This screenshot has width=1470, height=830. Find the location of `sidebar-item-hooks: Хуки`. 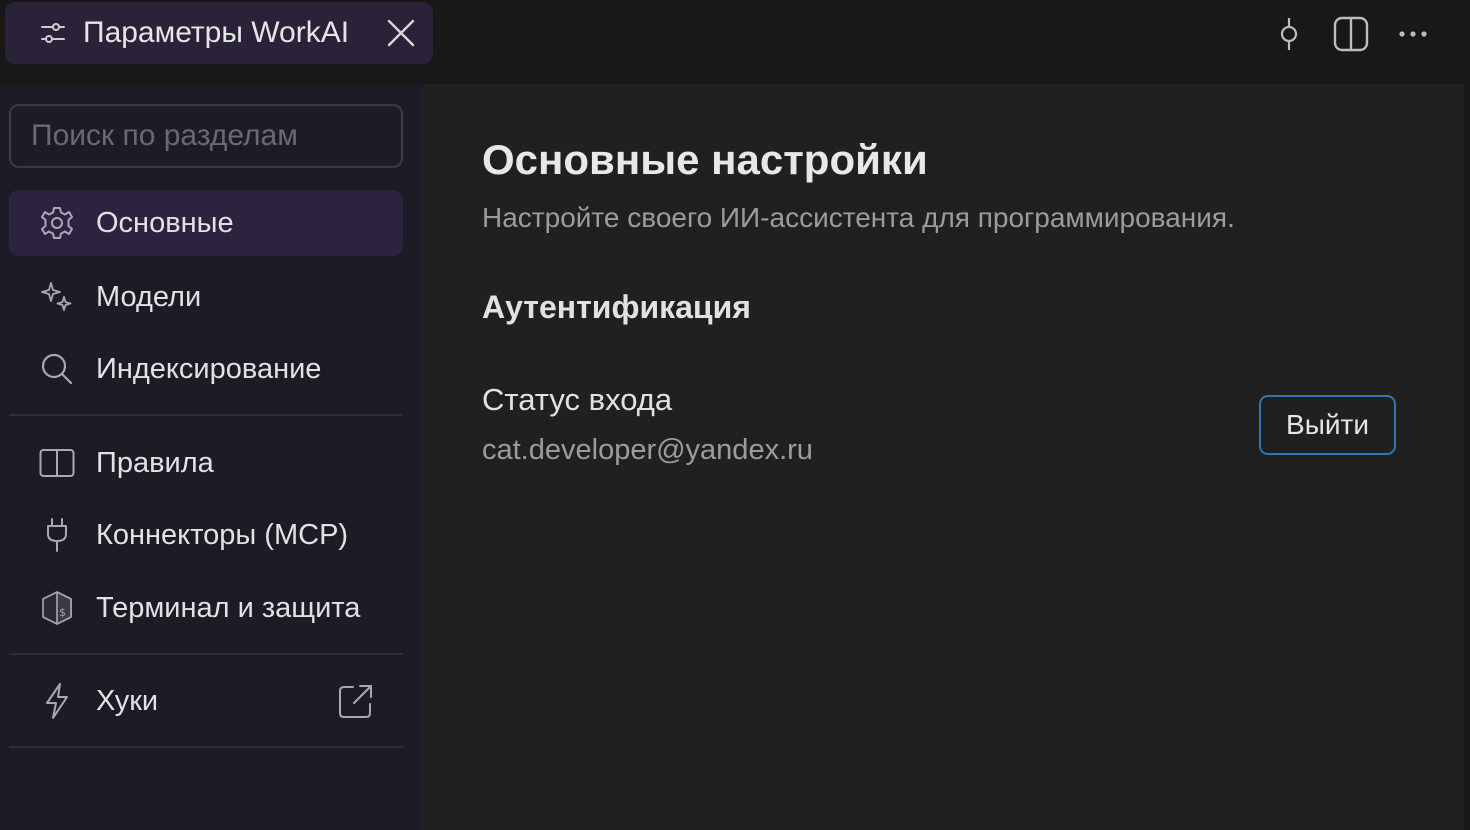

sidebar-item-hooks: Хуки is located at coordinates (206, 701).